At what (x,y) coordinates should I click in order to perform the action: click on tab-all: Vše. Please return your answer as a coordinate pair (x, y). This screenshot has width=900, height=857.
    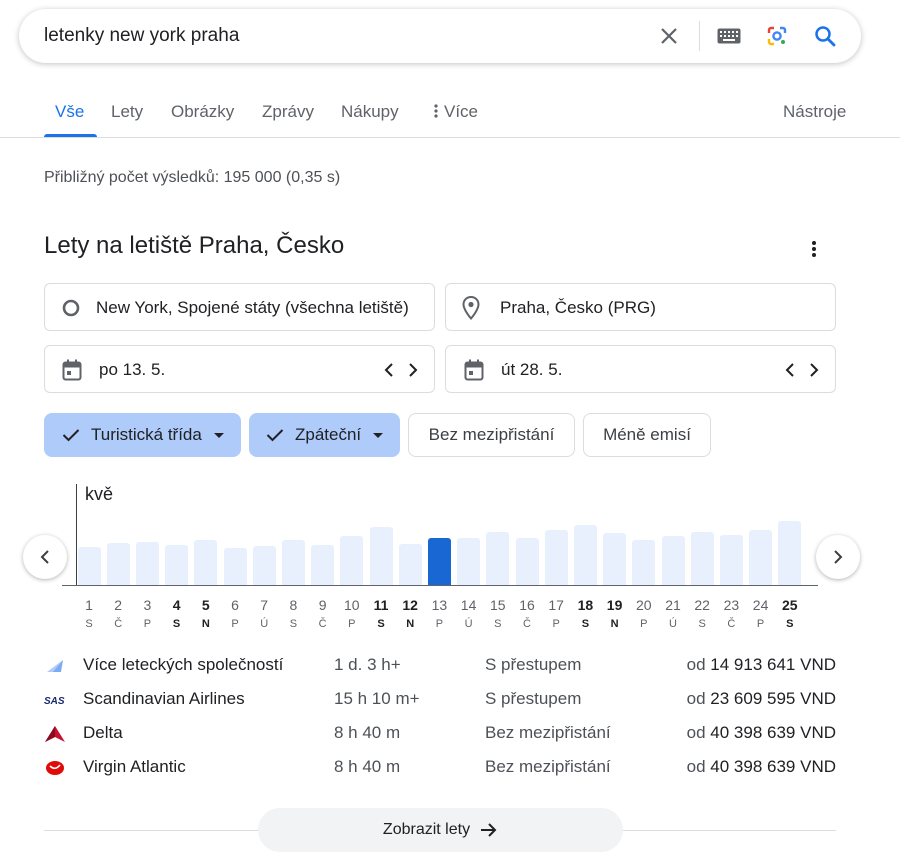
    Looking at the image, I should click on (69, 112).